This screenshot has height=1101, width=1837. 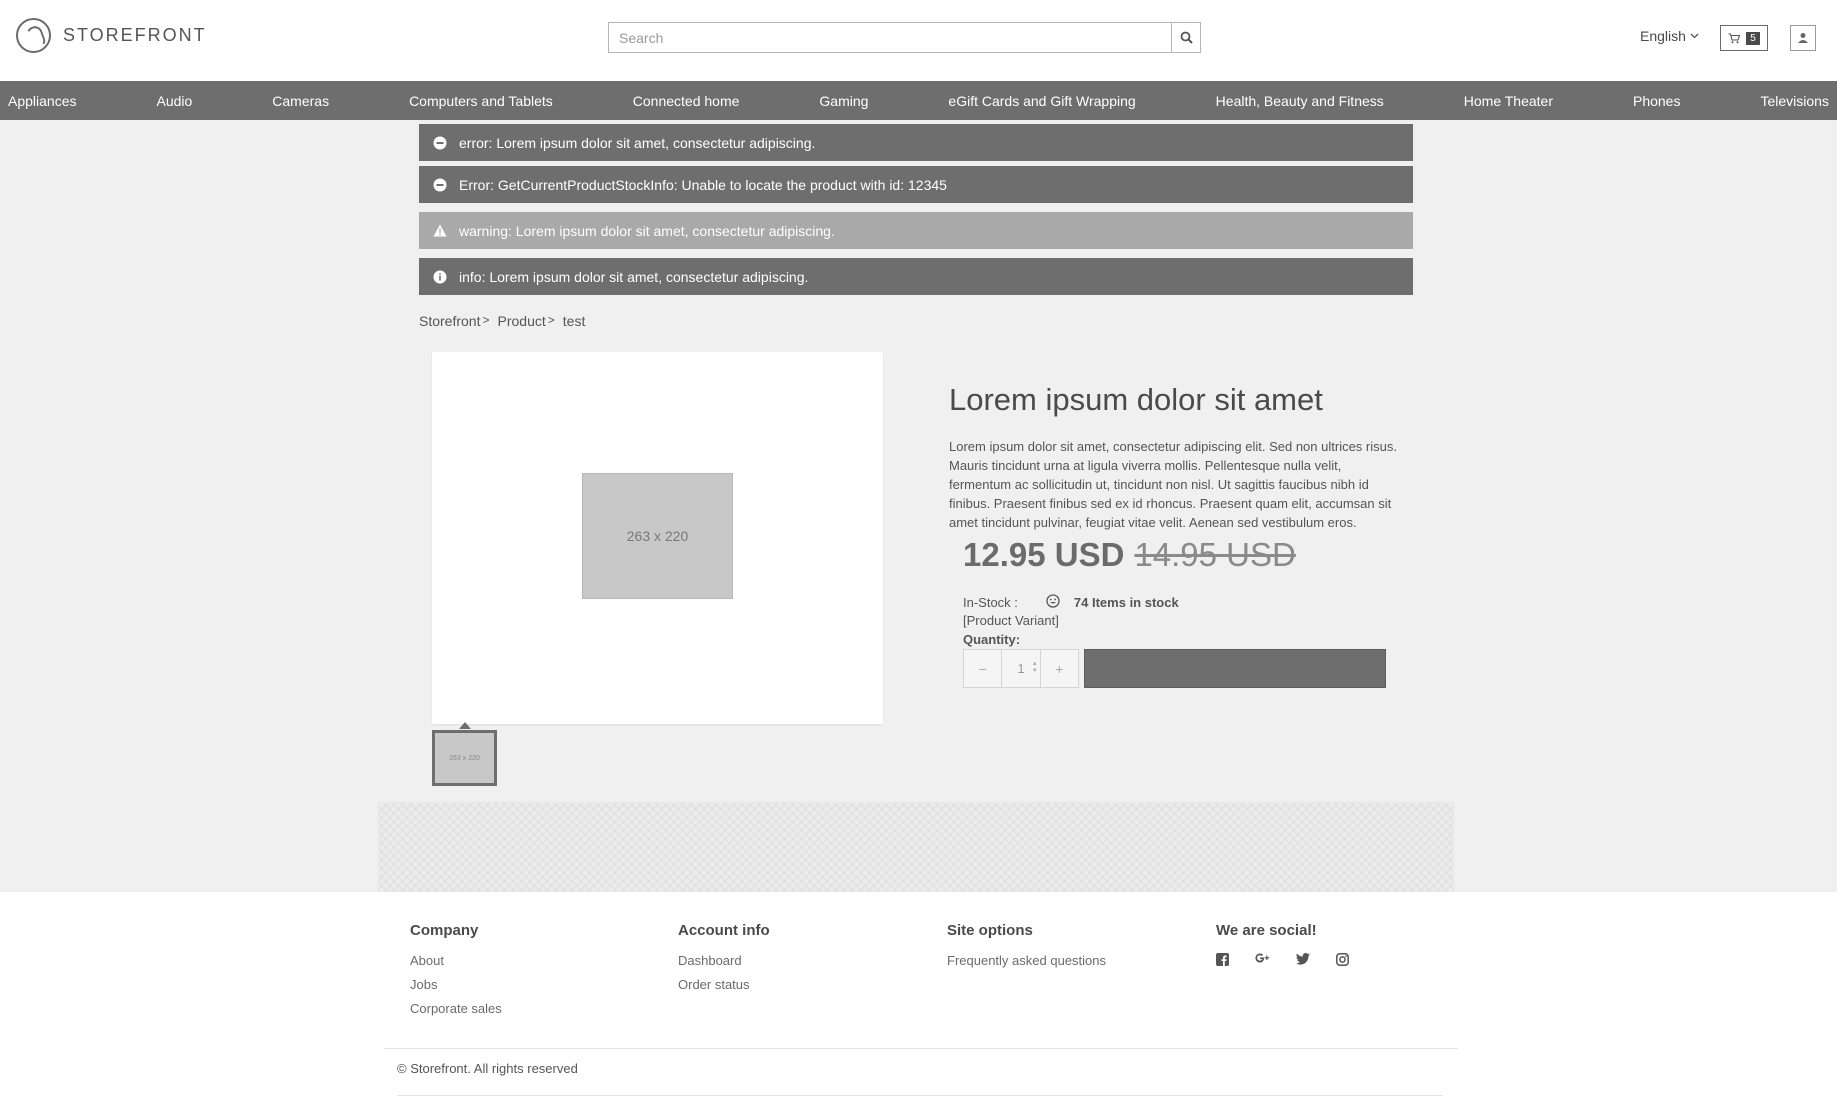 I want to click on search-input, so click(x=890, y=37).